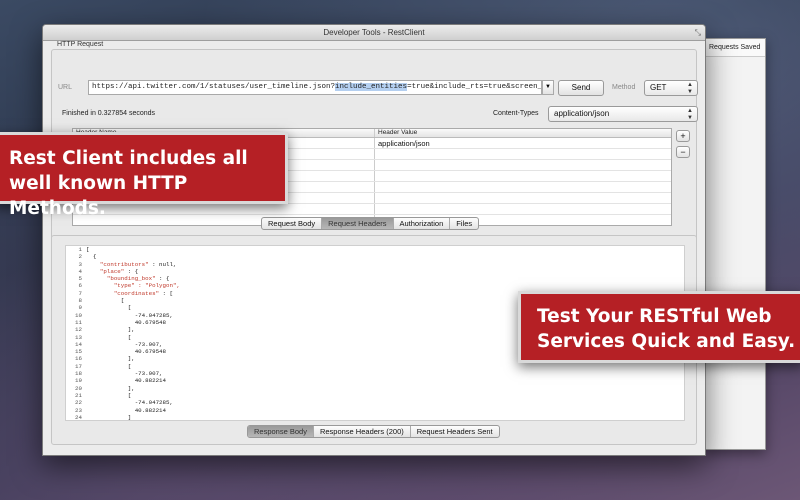  Describe the element at coordinates (362, 431) in the screenshot. I see `tab-response-headers: Response Headers (200)` at that location.